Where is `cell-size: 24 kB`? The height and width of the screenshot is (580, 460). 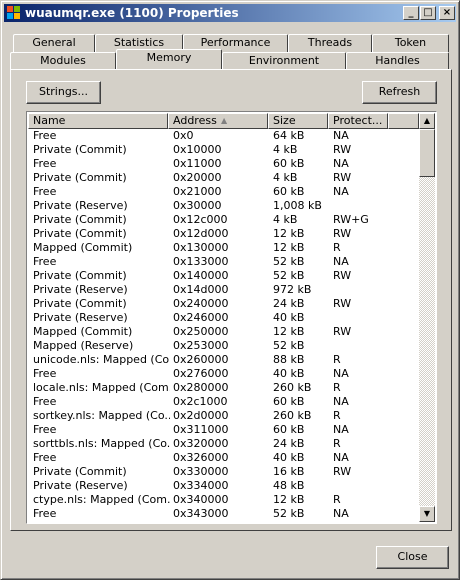 cell-size: 24 kB is located at coordinates (289, 443).